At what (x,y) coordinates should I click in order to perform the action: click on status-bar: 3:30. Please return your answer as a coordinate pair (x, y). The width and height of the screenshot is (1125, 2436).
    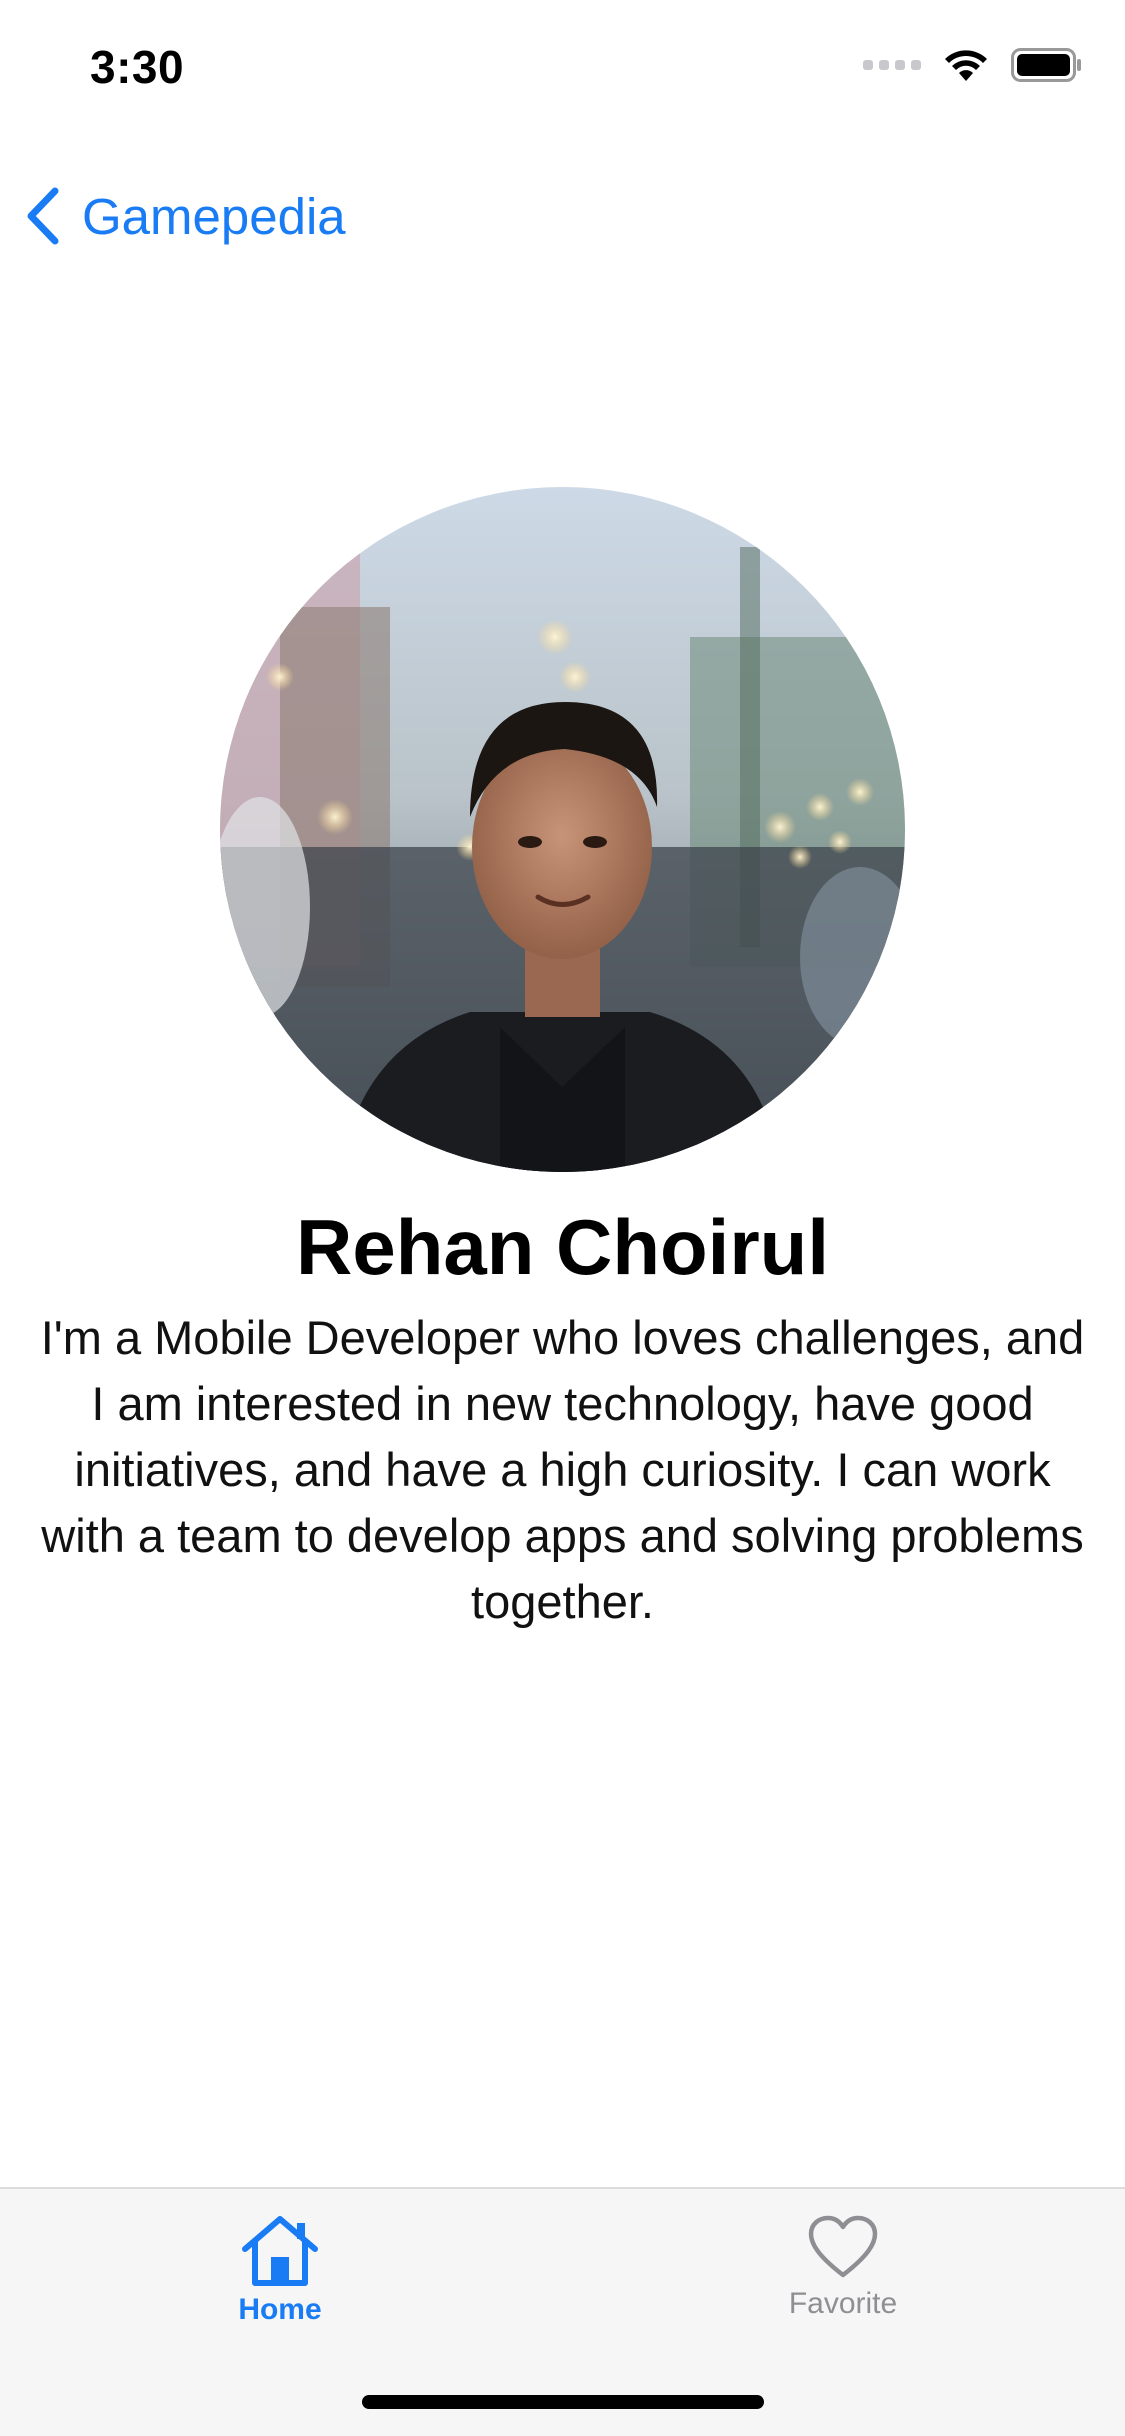
    Looking at the image, I should click on (562, 66).